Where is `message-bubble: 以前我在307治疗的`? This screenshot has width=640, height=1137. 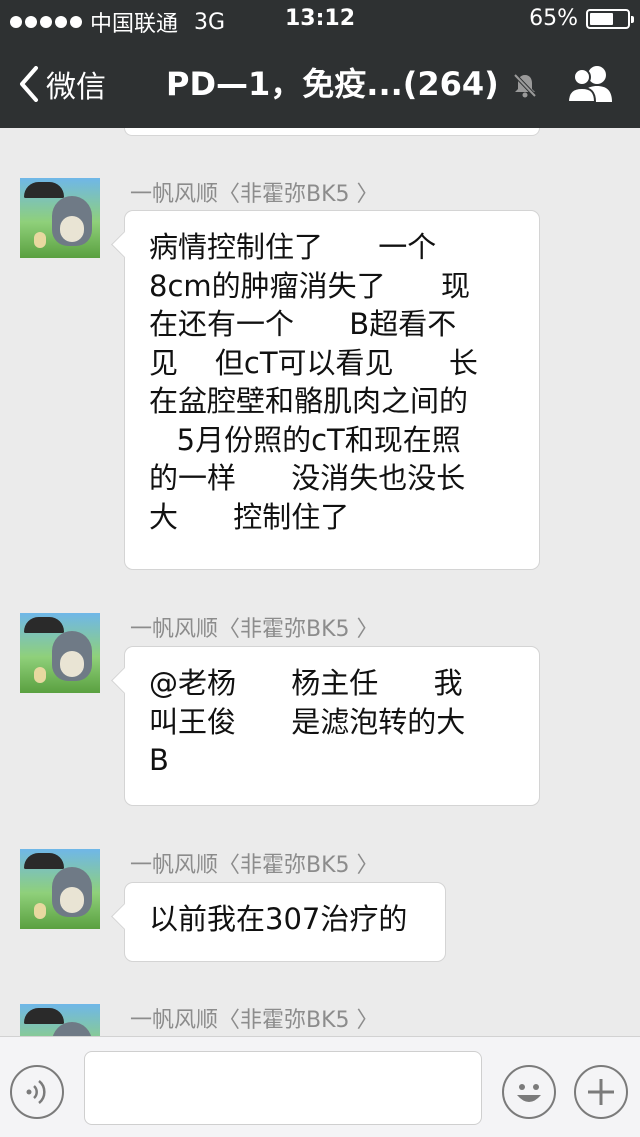 message-bubble: 以前我在307治疗的 is located at coordinates (285, 922).